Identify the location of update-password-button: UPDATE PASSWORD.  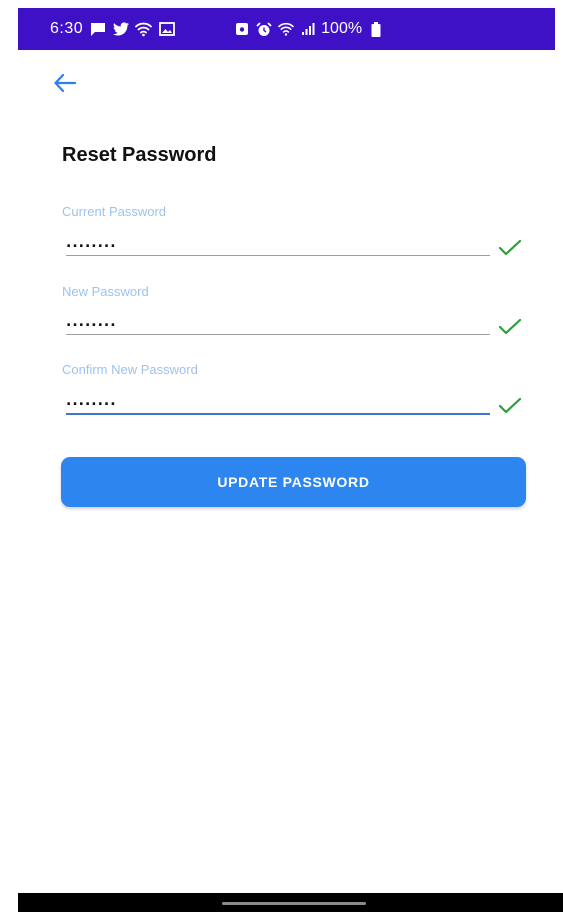
(293, 482).